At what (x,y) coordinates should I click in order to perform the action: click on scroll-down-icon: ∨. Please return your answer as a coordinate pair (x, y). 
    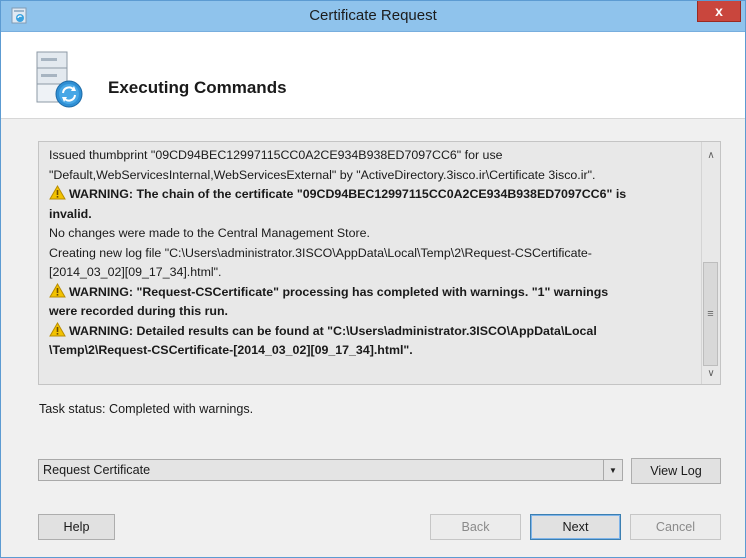
    Looking at the image, I should click on (711, 373).